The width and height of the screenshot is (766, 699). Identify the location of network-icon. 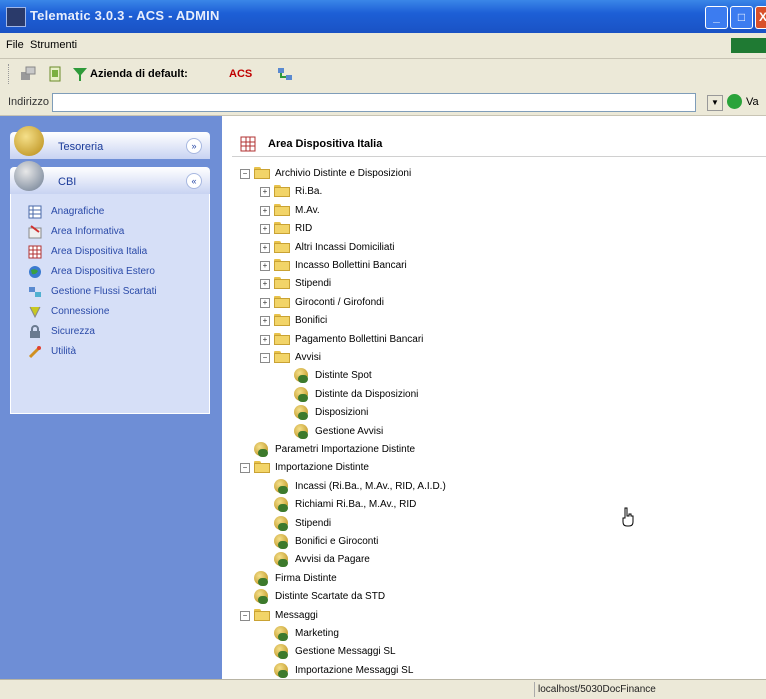
(285, 74).